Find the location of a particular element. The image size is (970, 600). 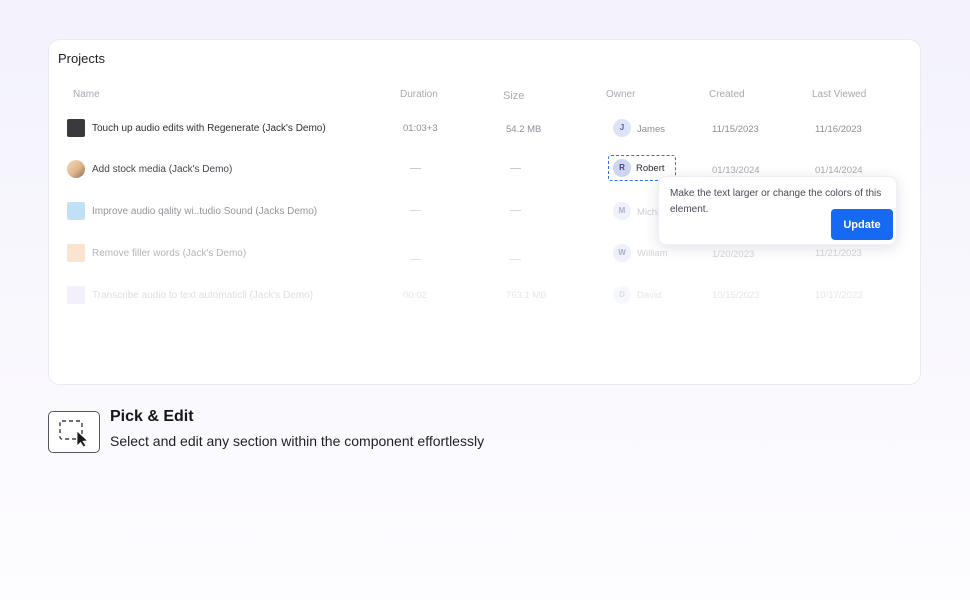

table-fade-overlay is located at coordinates (484, 349).